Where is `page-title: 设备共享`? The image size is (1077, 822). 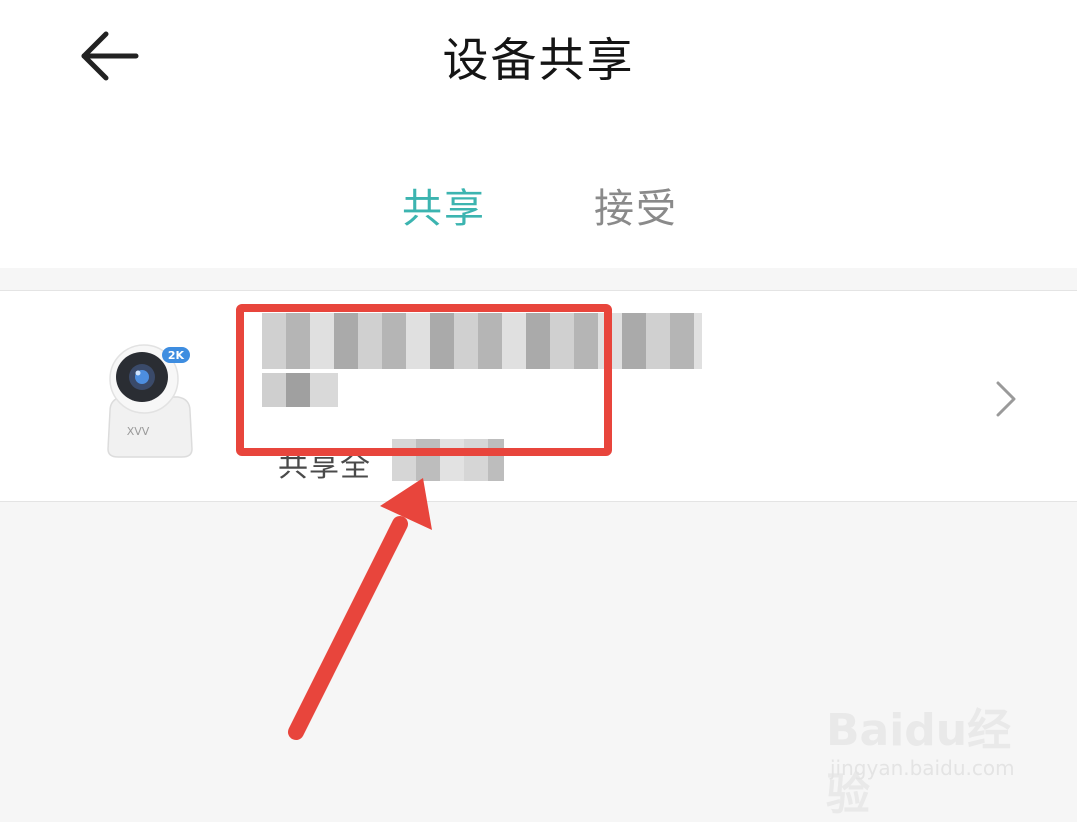
page-title: 设备共享 is located at coordinates (538, 60).